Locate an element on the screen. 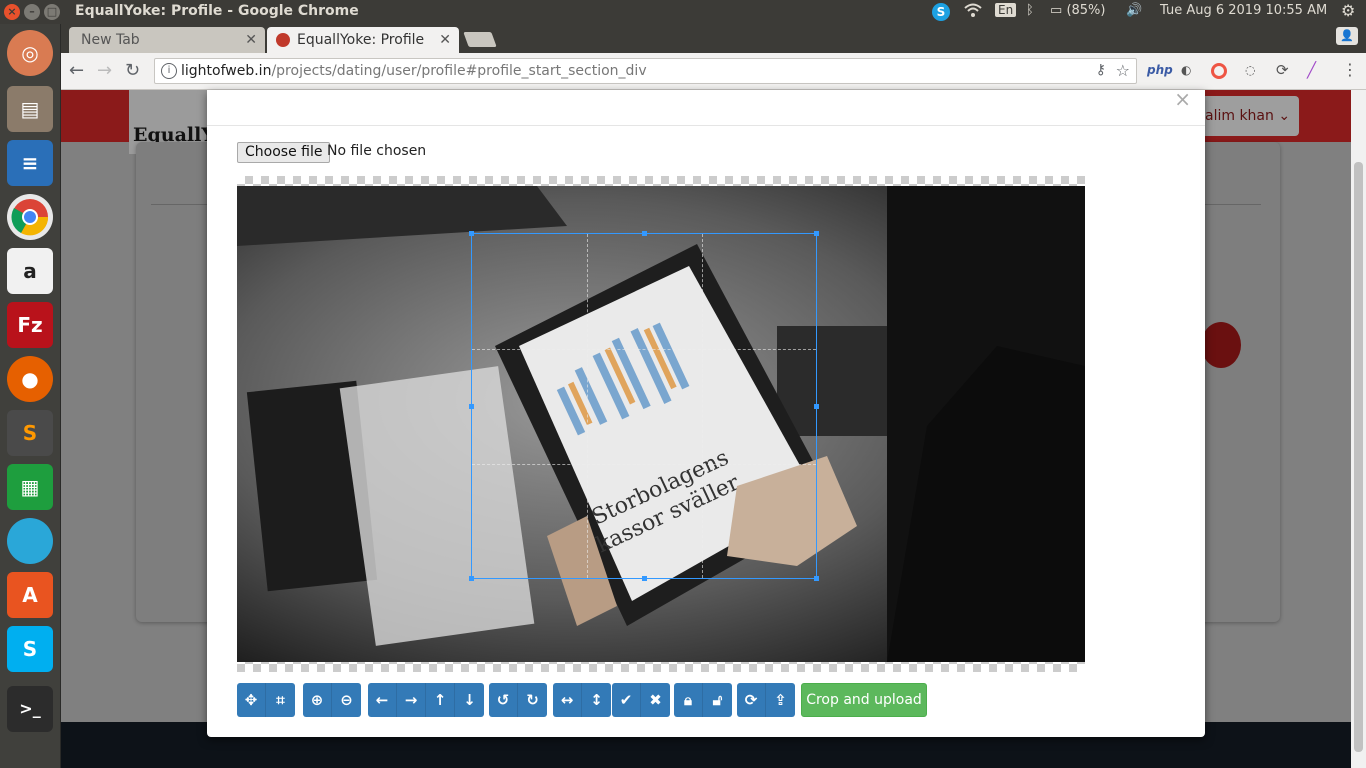 The height and width of the screenshot is (768, 1366). crop-handle-e is located at coordinates (816, 406).